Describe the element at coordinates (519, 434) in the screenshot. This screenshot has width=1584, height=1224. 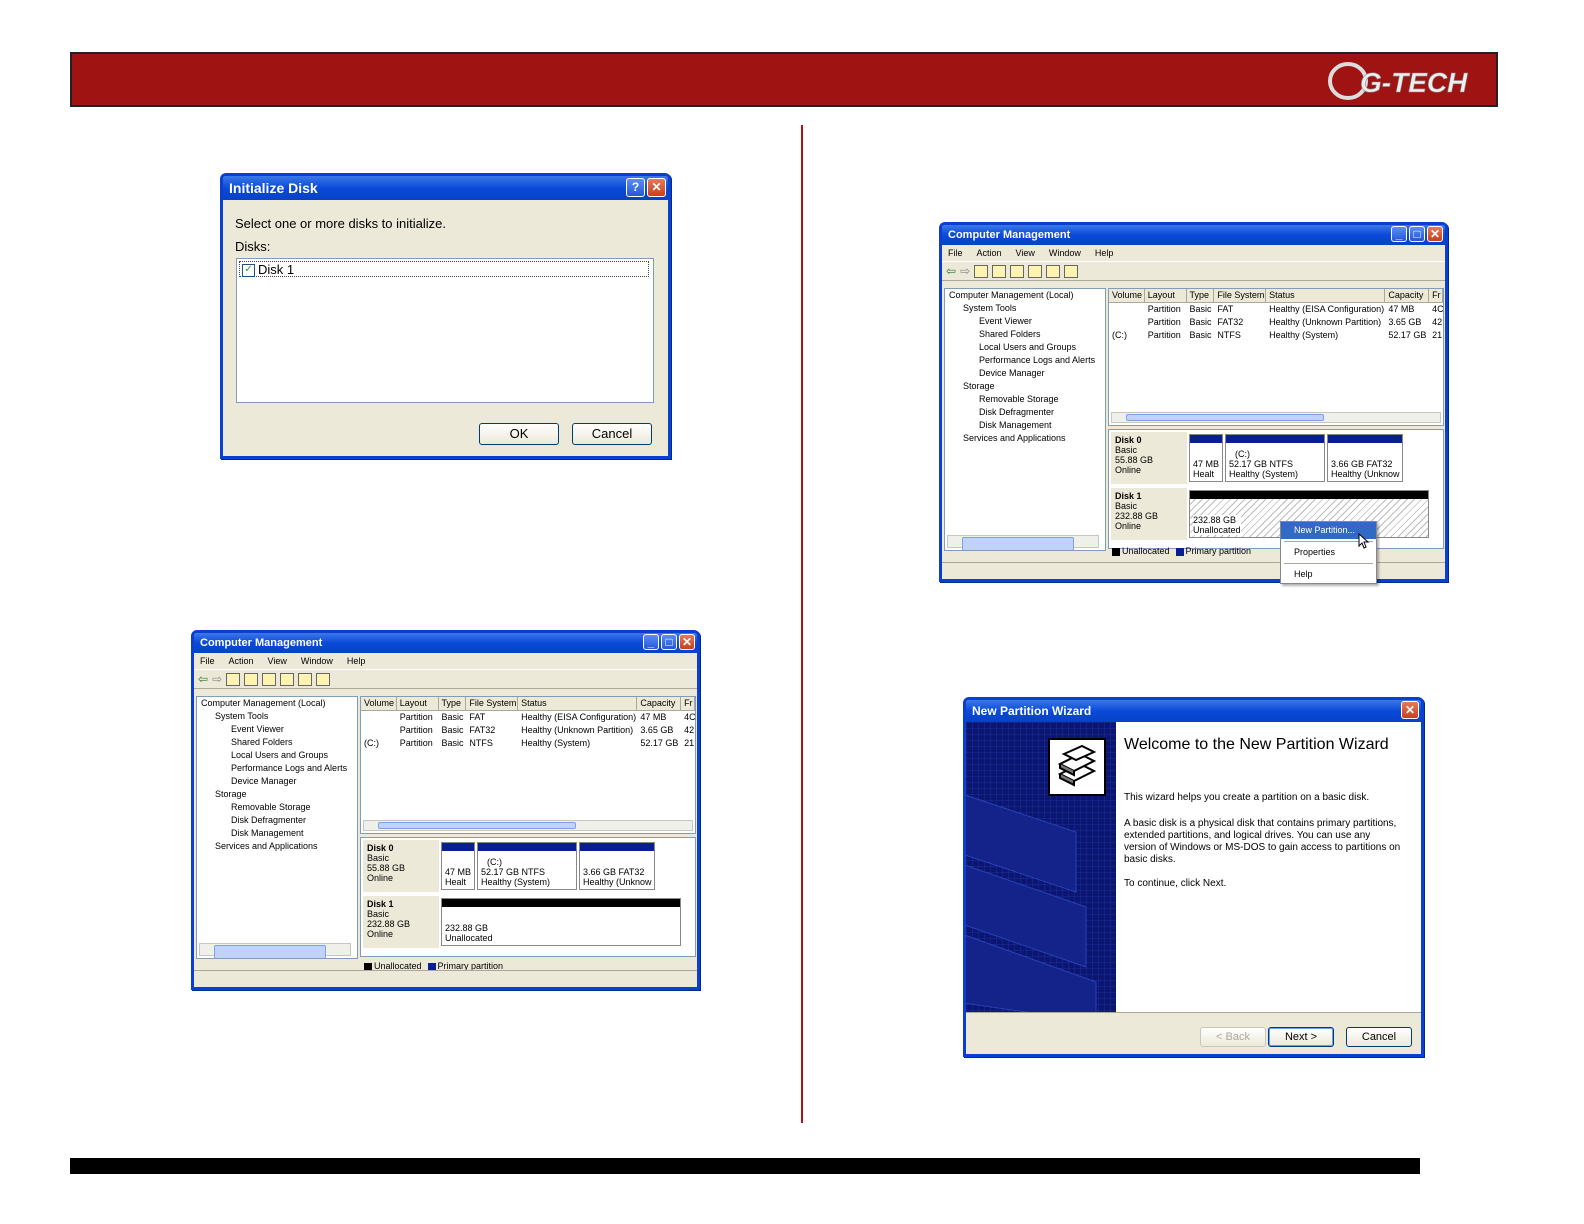
I see `ok-button: OK` at that location.